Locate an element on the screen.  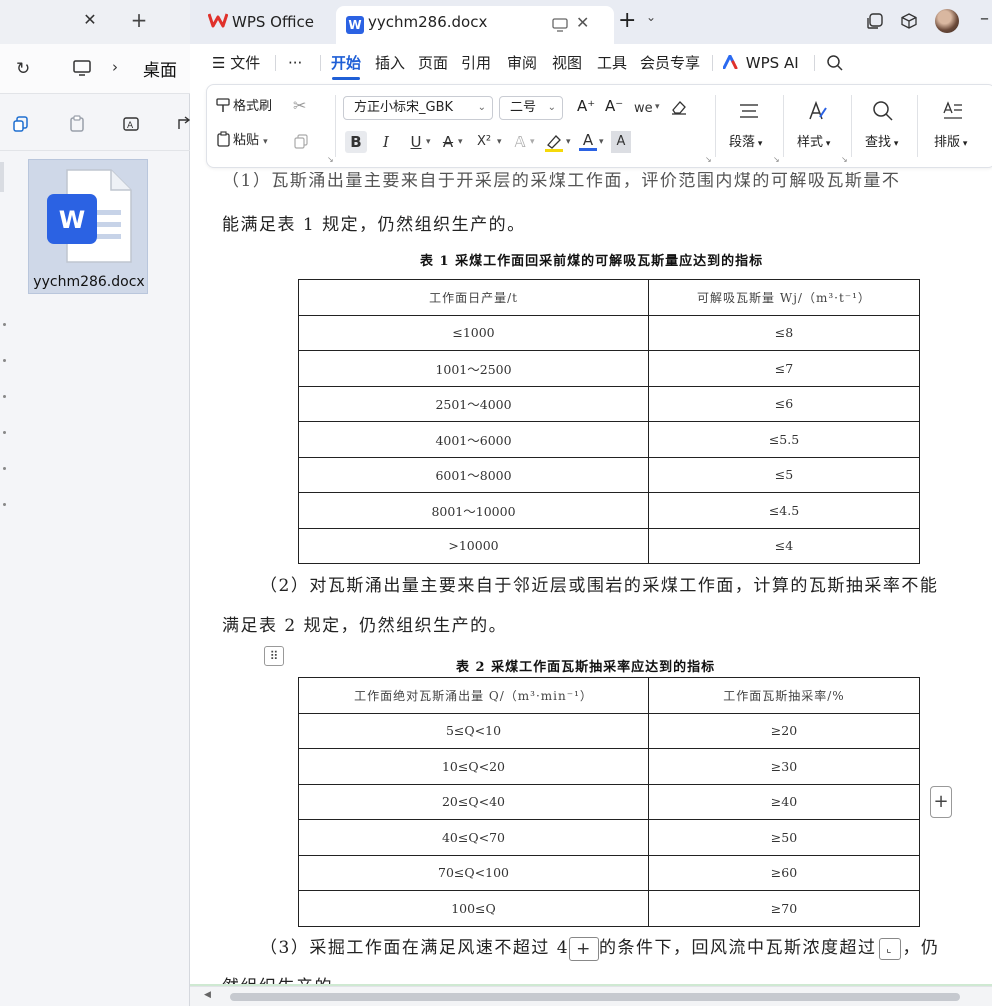
table-header-cell: 工作面瓦斯抽采率/% is located at coordinates (784, 695).